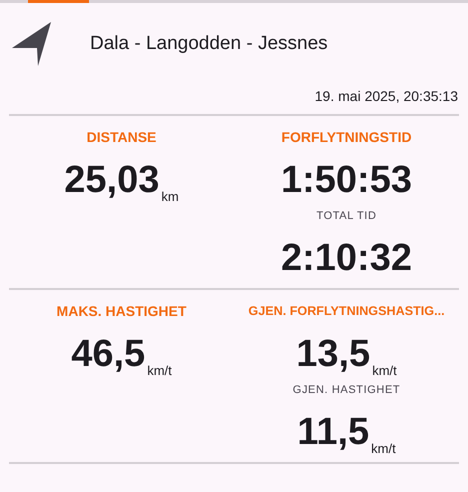  I want to click on stat-value: 1:50:53, so click(346, 180).